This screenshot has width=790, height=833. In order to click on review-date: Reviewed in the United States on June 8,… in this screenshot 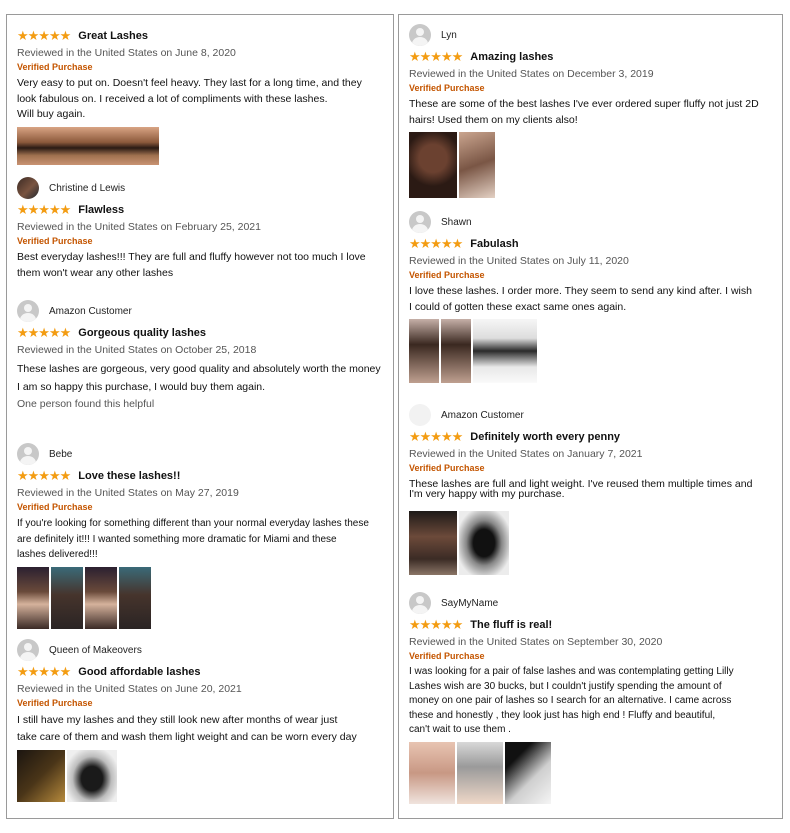, I will do `click(126, 53)`.